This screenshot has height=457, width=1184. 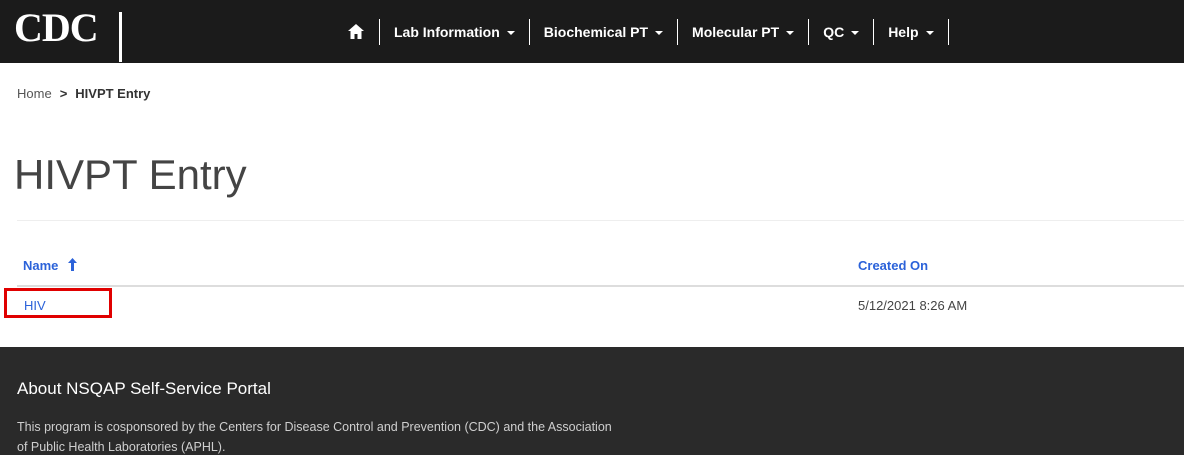 I want to click on table-header-divider, so click(x=600, y=286).